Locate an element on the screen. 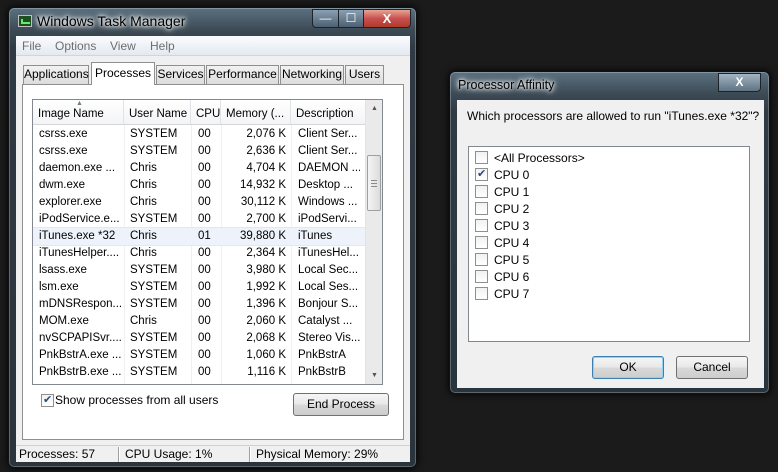 Image resolution: width=778 pixels, height=472 pixels. task-manager-titlebar: Windows Task Manager — ☐ X is located at coordinates (212, 21).